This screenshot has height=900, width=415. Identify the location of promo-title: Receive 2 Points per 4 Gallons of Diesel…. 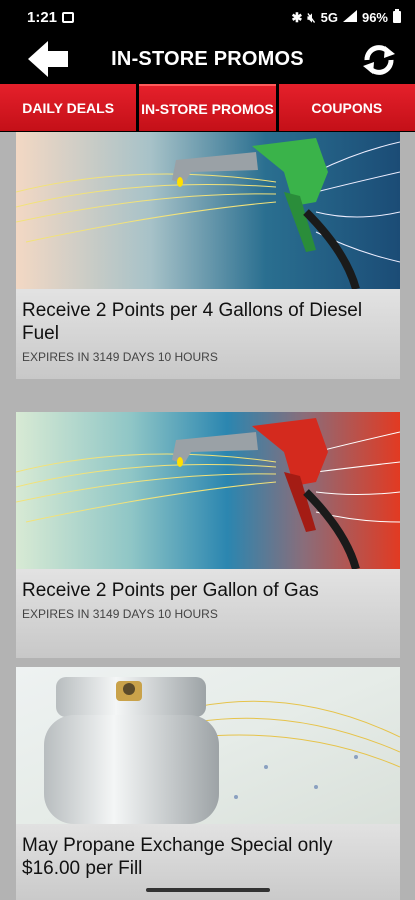
(192, 322).